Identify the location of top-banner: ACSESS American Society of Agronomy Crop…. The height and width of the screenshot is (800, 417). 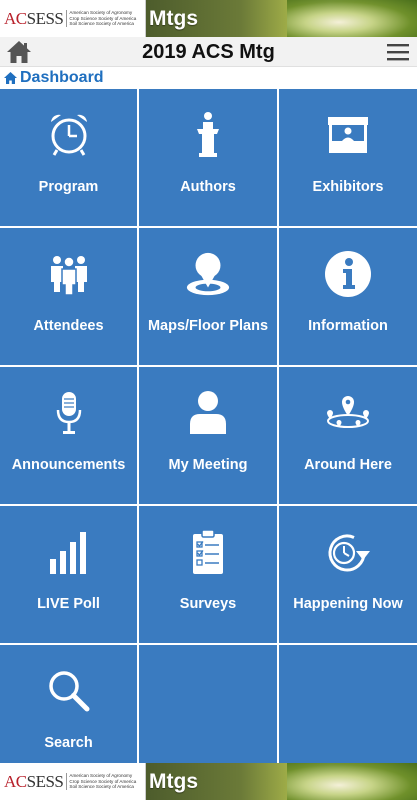
(208, 18).